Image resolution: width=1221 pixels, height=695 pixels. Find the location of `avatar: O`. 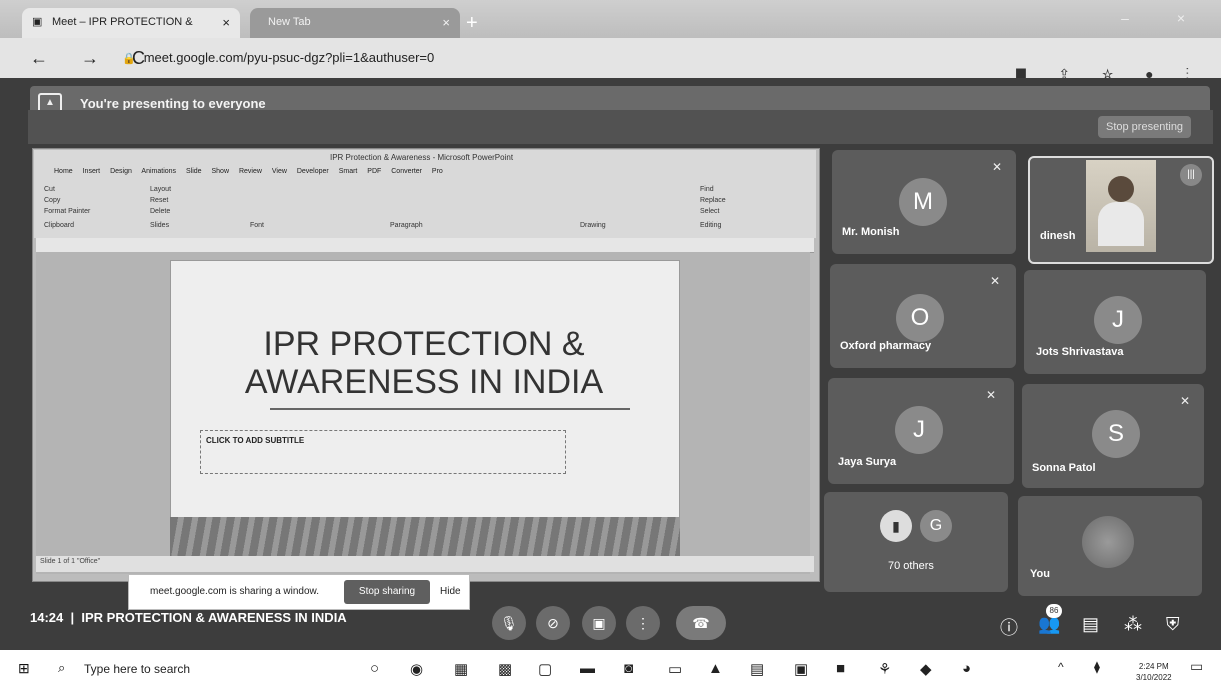

avatar: O is located at coordinates (920, 318).